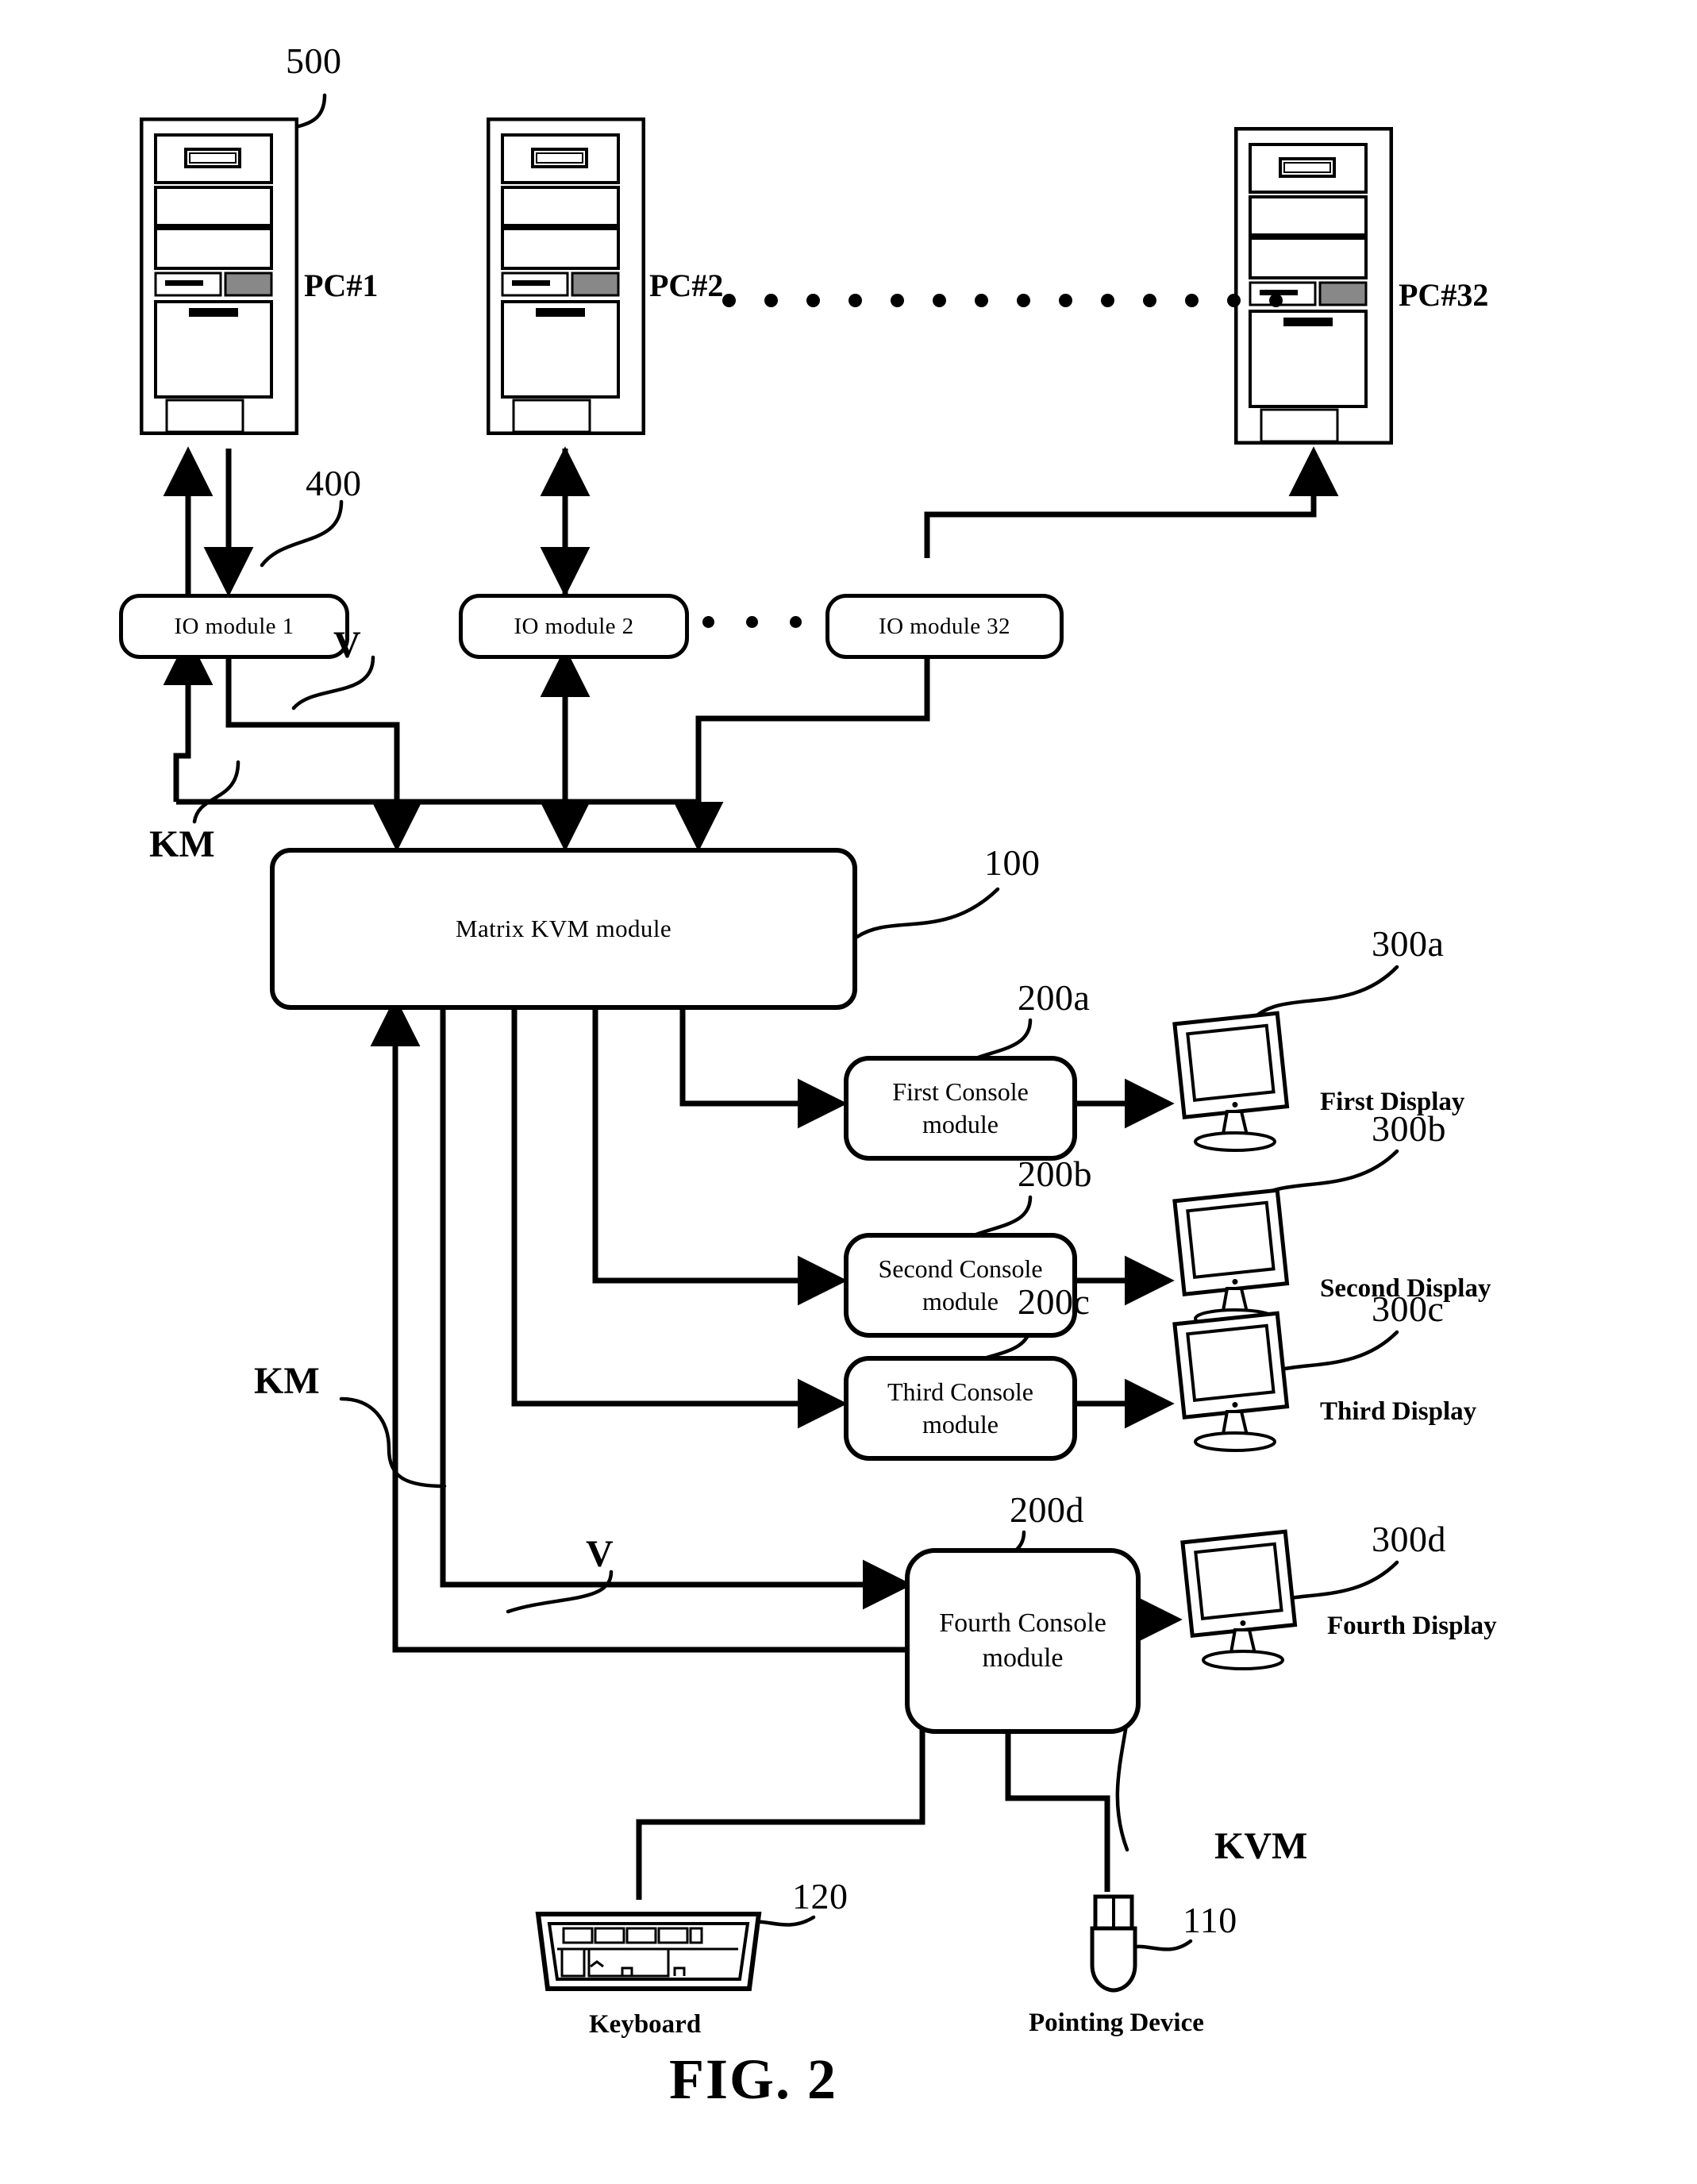  Describe the element at coordinates (1023, 1658) in the screenshot. I see `fourth-console-module-line2: module` at that location.